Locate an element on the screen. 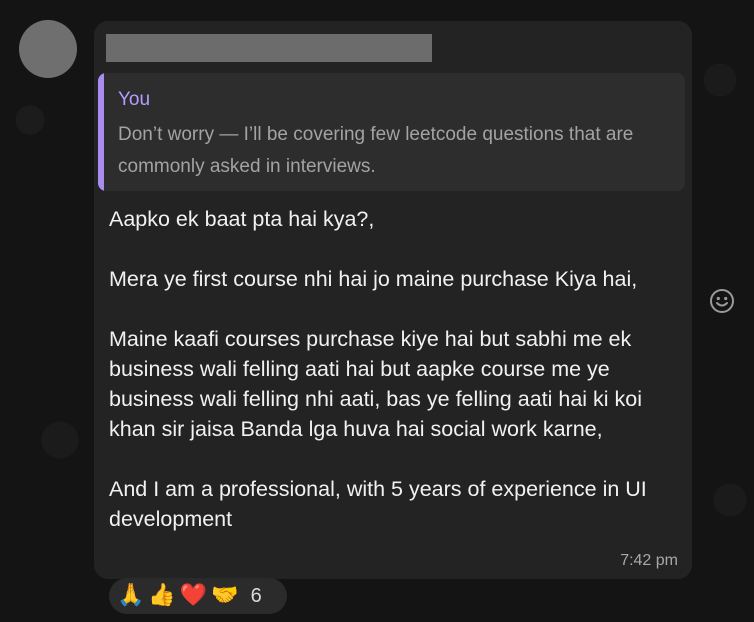 This screenshot has width=754, height=622. reactions-bar: 🙏 👍 ❤️ 🤝 6 is located at coordinates (198, 596).